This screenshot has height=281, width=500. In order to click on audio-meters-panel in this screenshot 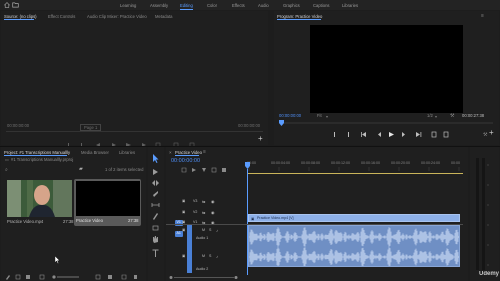, I will do `click(484, 214)`.